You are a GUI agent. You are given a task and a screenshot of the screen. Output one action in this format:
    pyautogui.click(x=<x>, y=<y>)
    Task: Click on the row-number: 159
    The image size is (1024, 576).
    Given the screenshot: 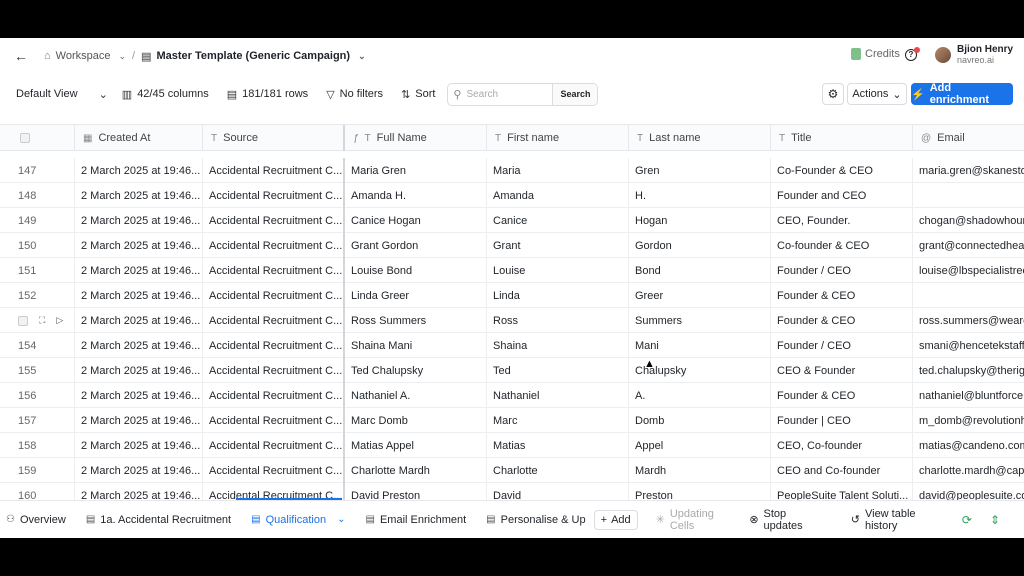 What is the action you would take?
    pyautogui.click(x=37, y=470)
    